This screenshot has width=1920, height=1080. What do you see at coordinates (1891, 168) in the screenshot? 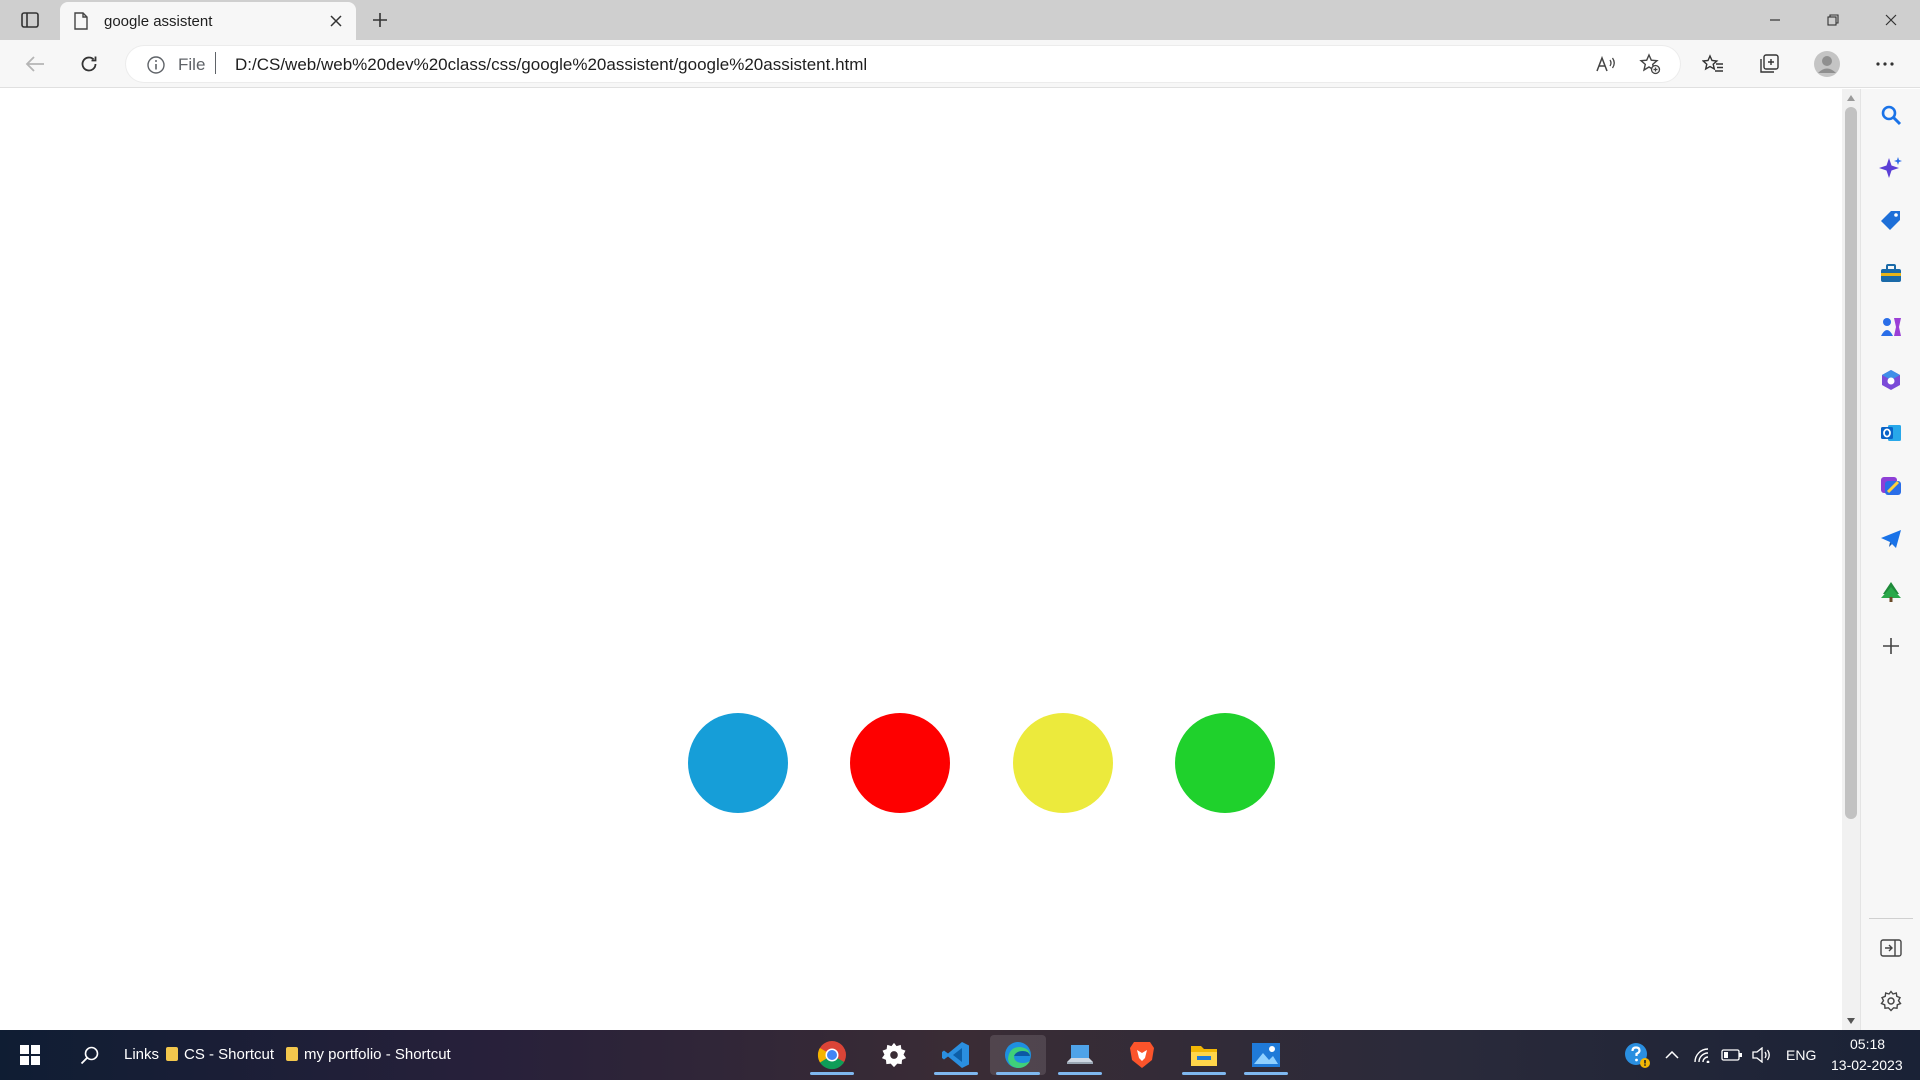
I see `copilot-icon` at bounding box center [1891, 168].